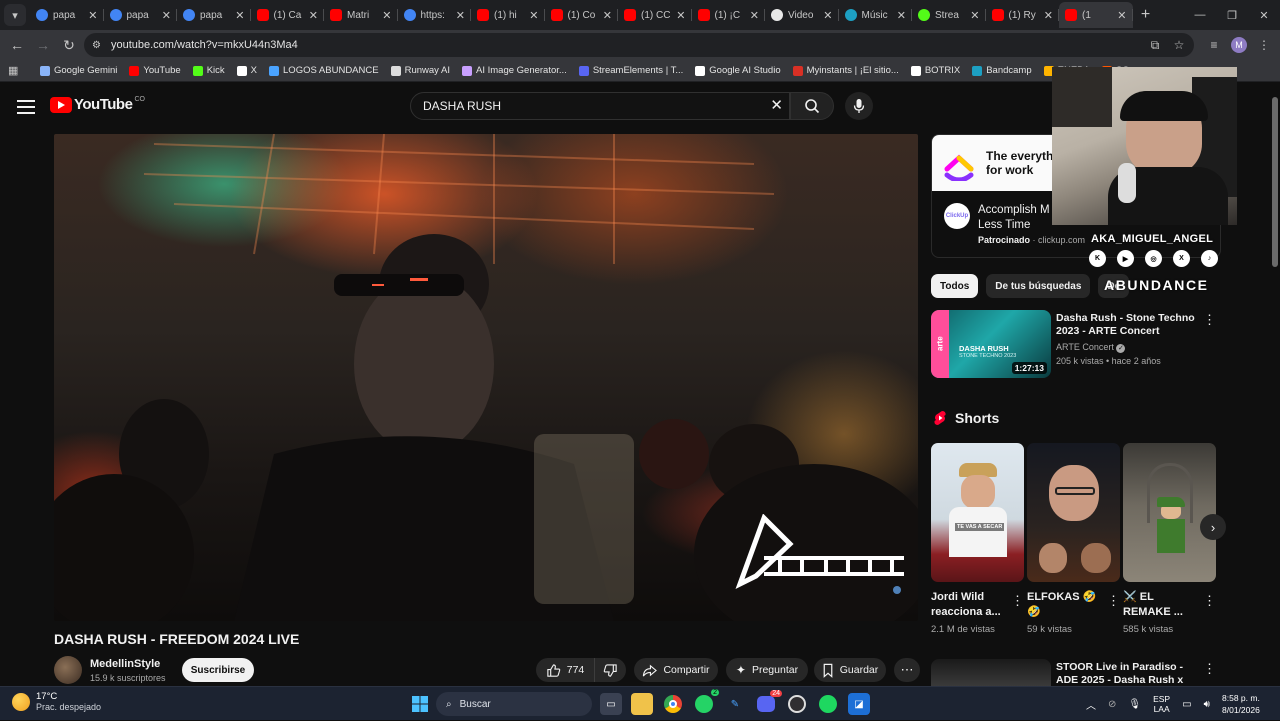 The image size is (1280, 721). Describe the element at coordinates (611, 704) in the screenshot. I see `task-view-icon: ▭` at that location.